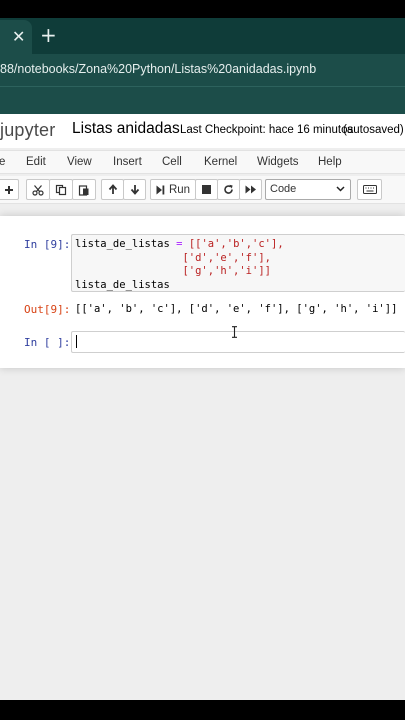  I want to click on plus-icon, so click(8, 189).